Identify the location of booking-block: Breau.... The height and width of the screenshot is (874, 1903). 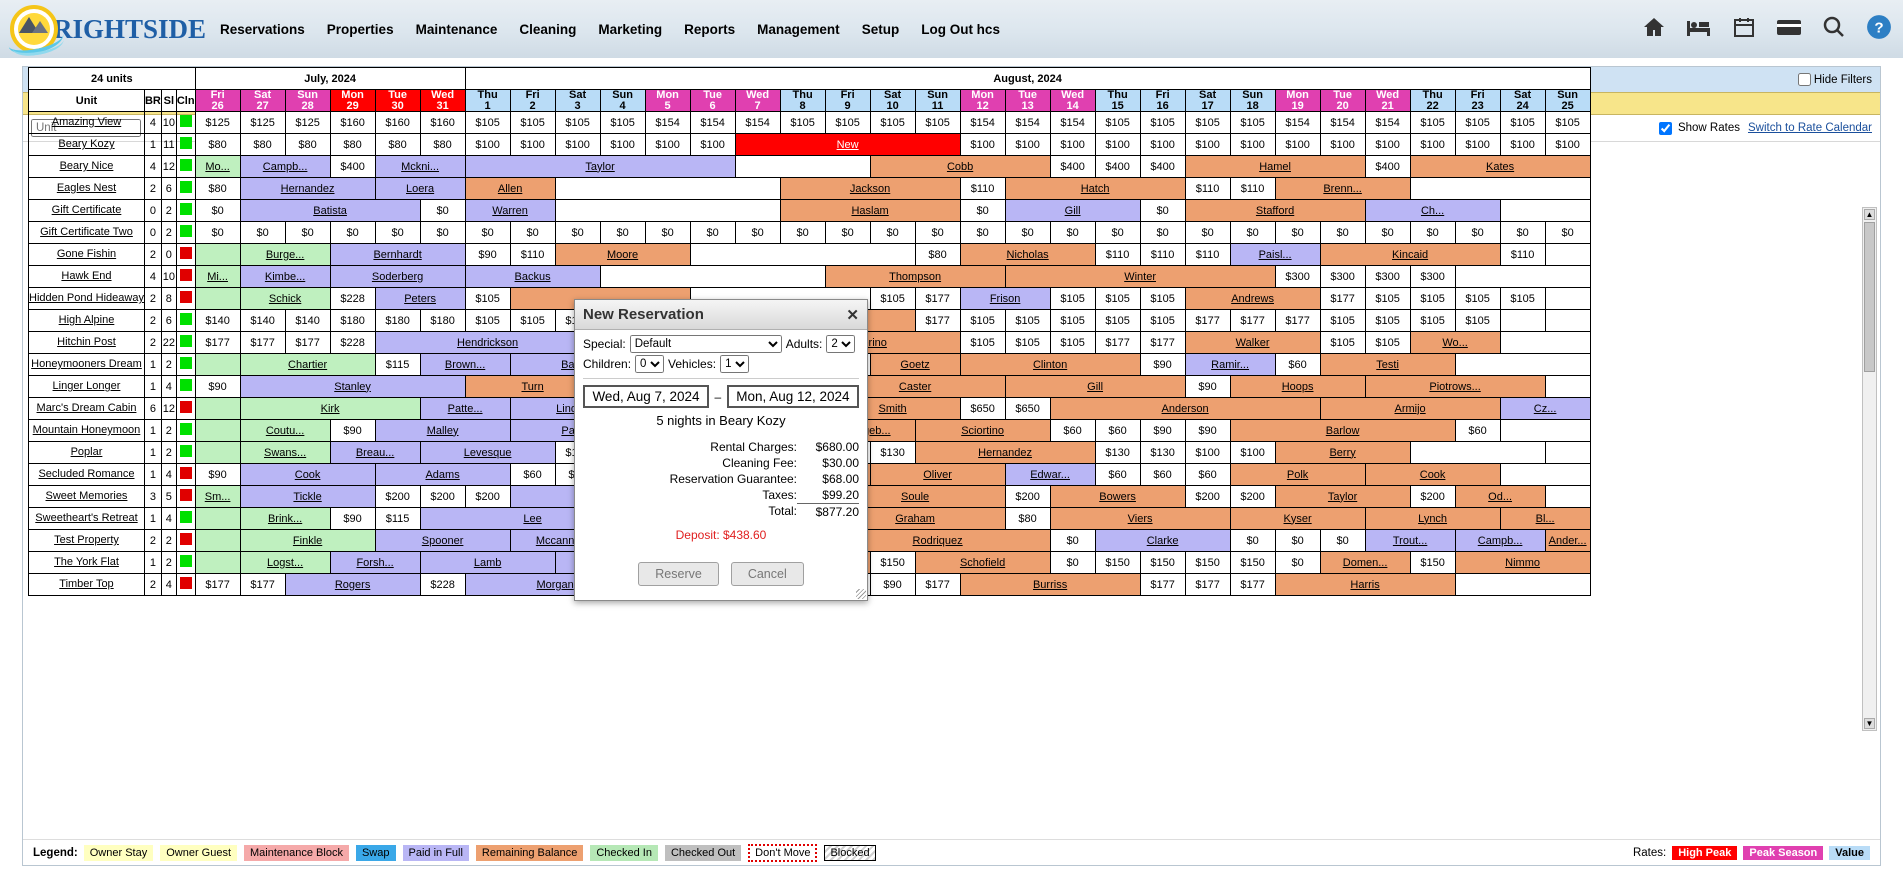
(375, 452).